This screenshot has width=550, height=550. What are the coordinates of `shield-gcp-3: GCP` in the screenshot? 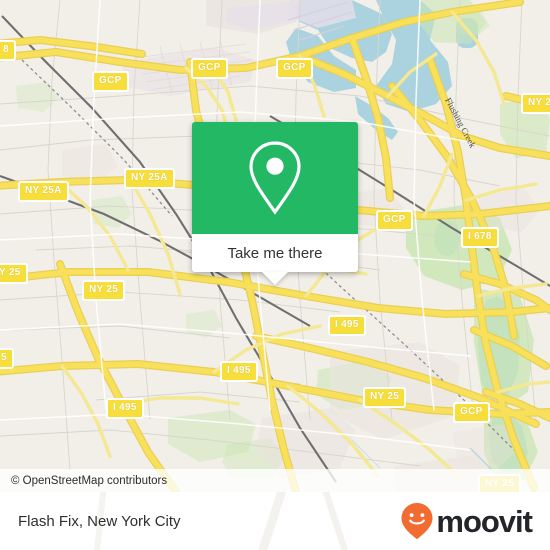 It's located at (294, 68).